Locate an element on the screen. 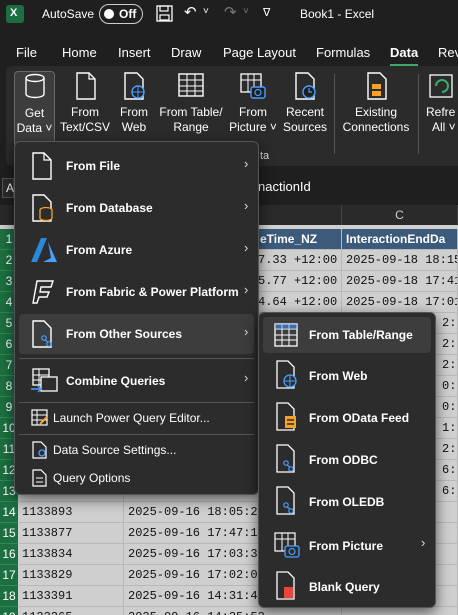  file-icon is located at coordinates (42, 166).